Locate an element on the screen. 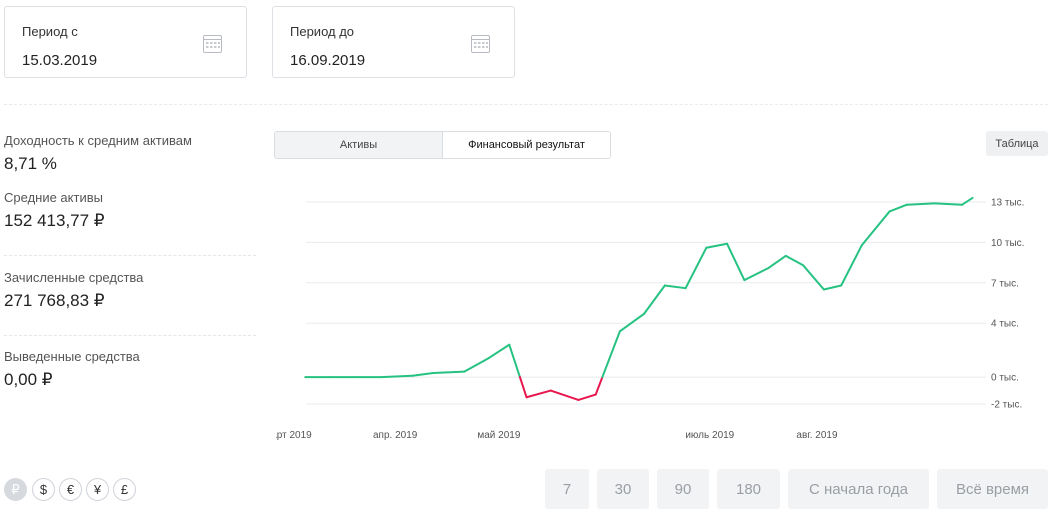 This screenshot has height=514, width=1054. y-tick-label: 7 тыс. is located at coordinates (1005, 283).